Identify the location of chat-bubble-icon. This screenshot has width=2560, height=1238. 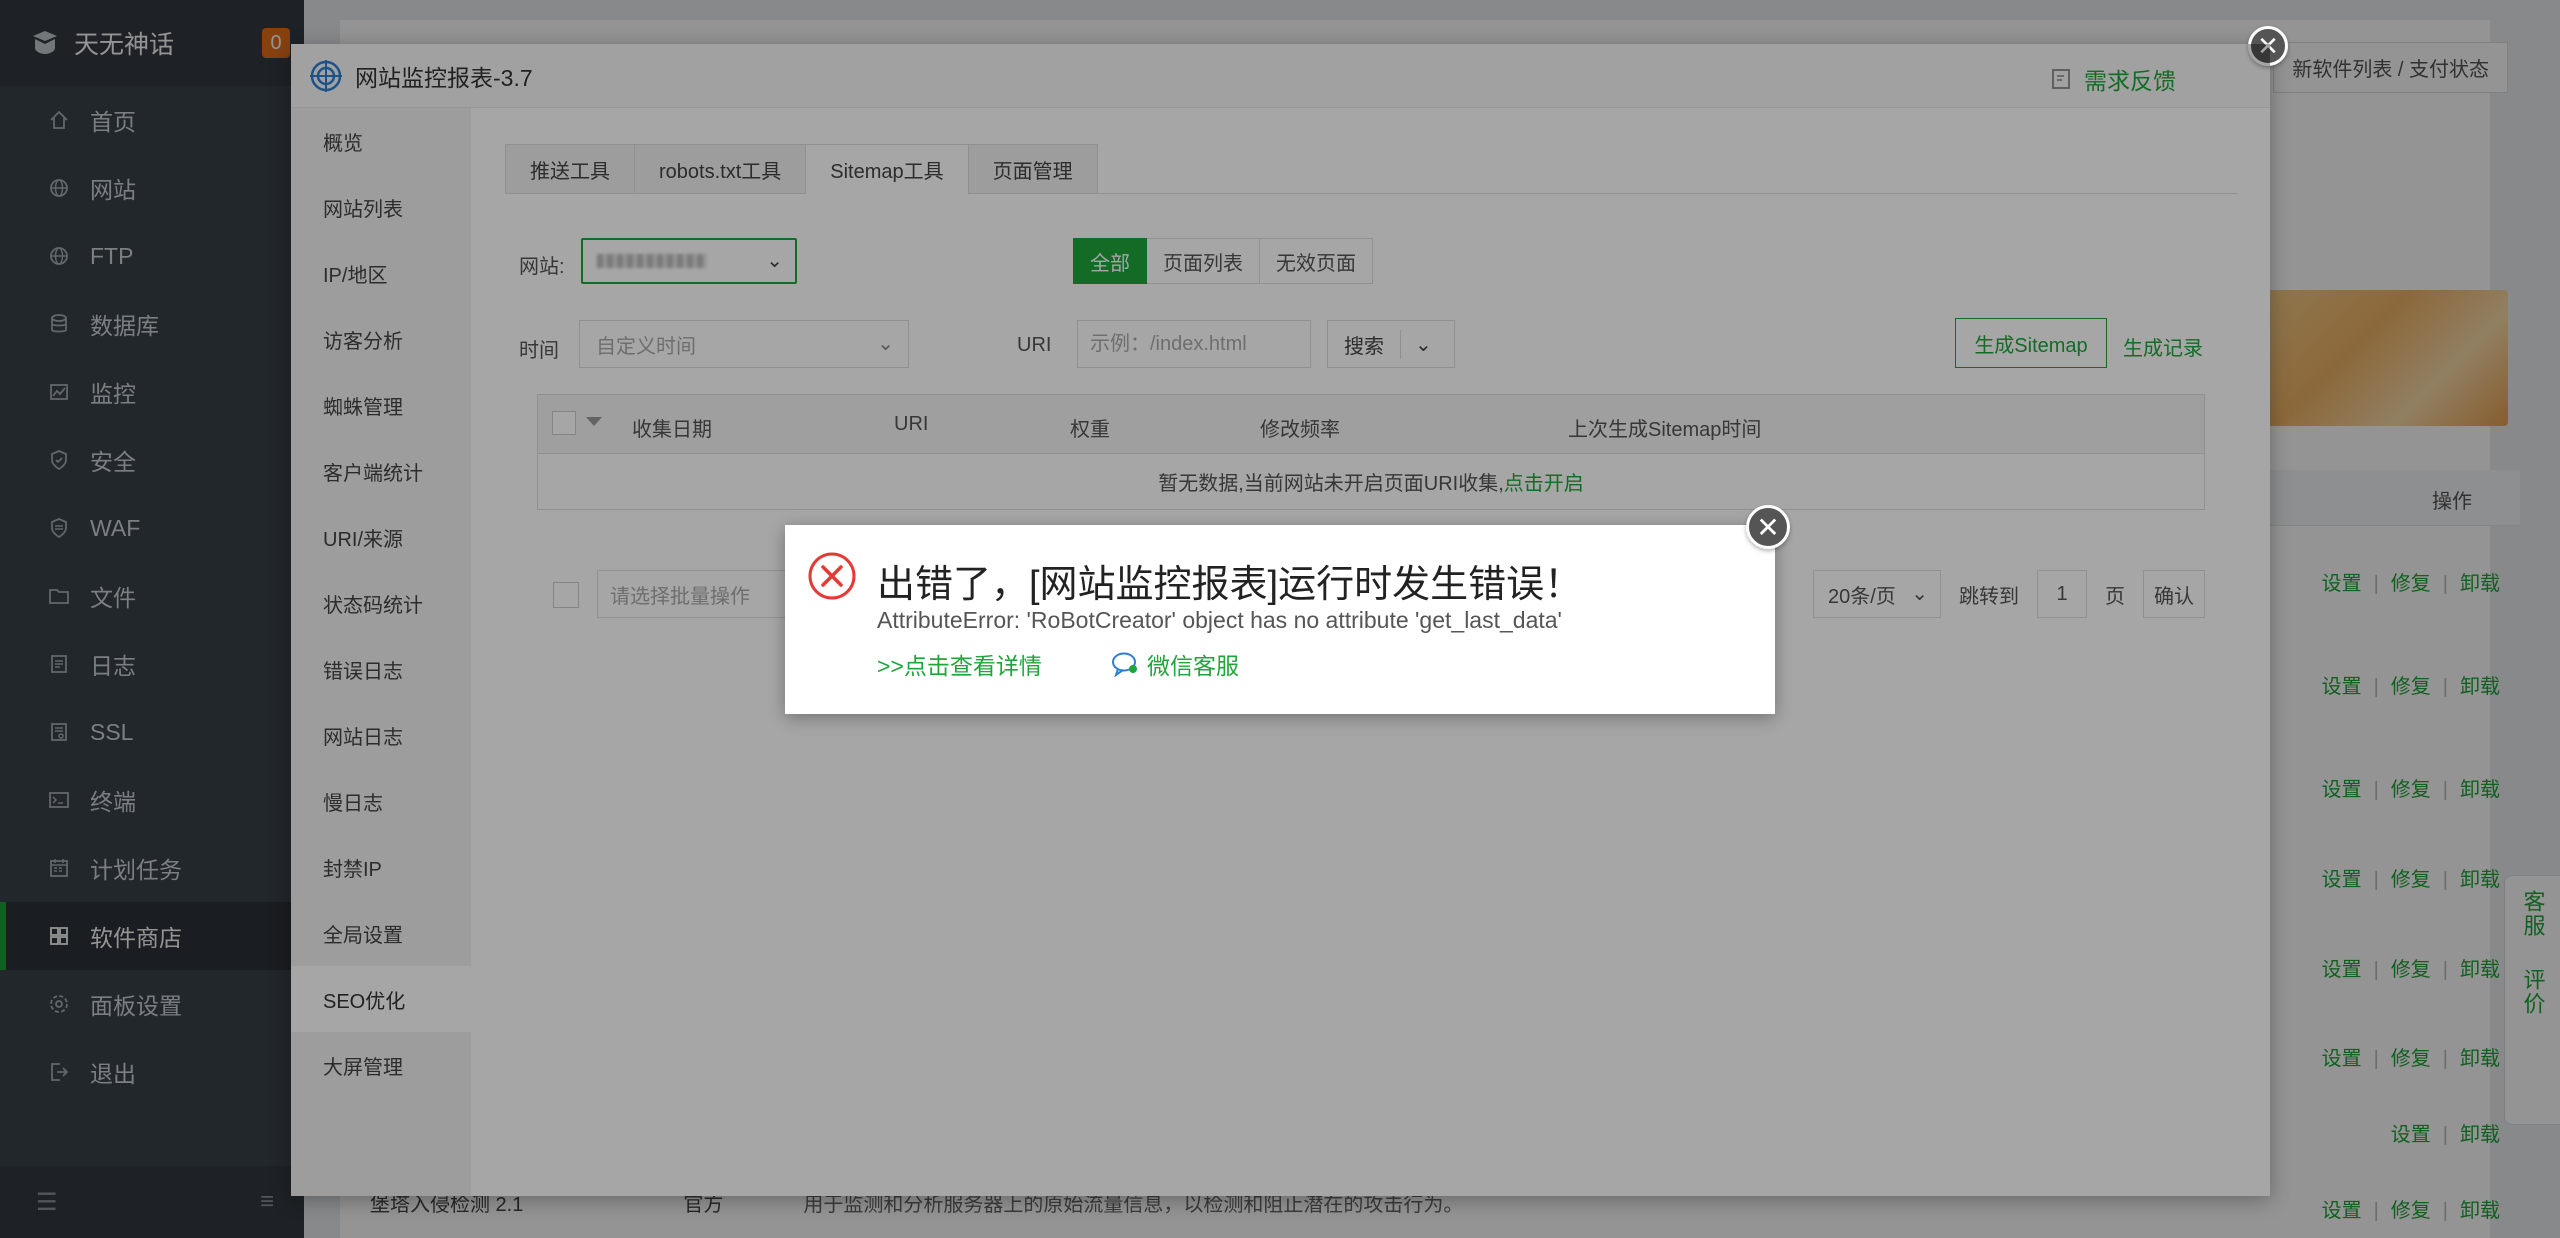
(1124, 664).